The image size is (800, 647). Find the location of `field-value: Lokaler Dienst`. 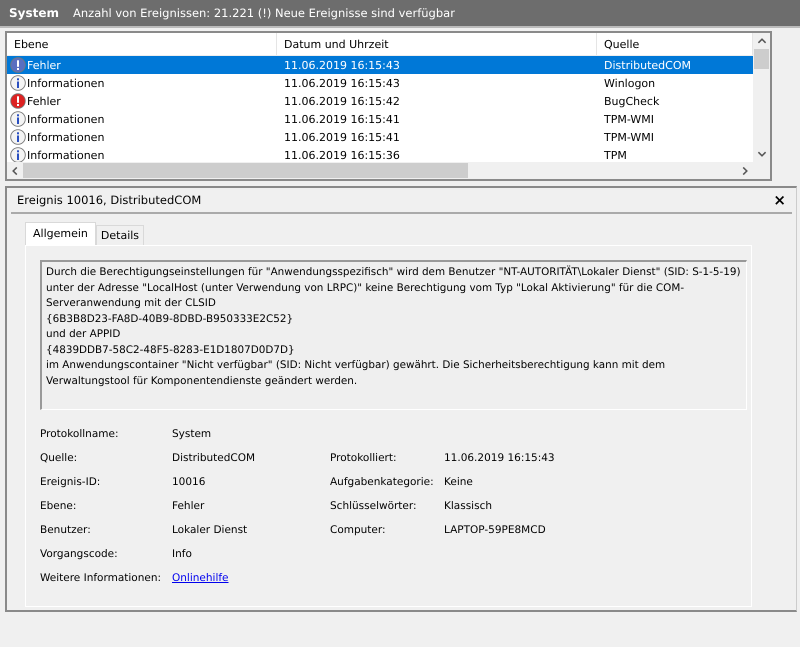

field-value: Lokaler Dienst is located at coordinates (210, 530).